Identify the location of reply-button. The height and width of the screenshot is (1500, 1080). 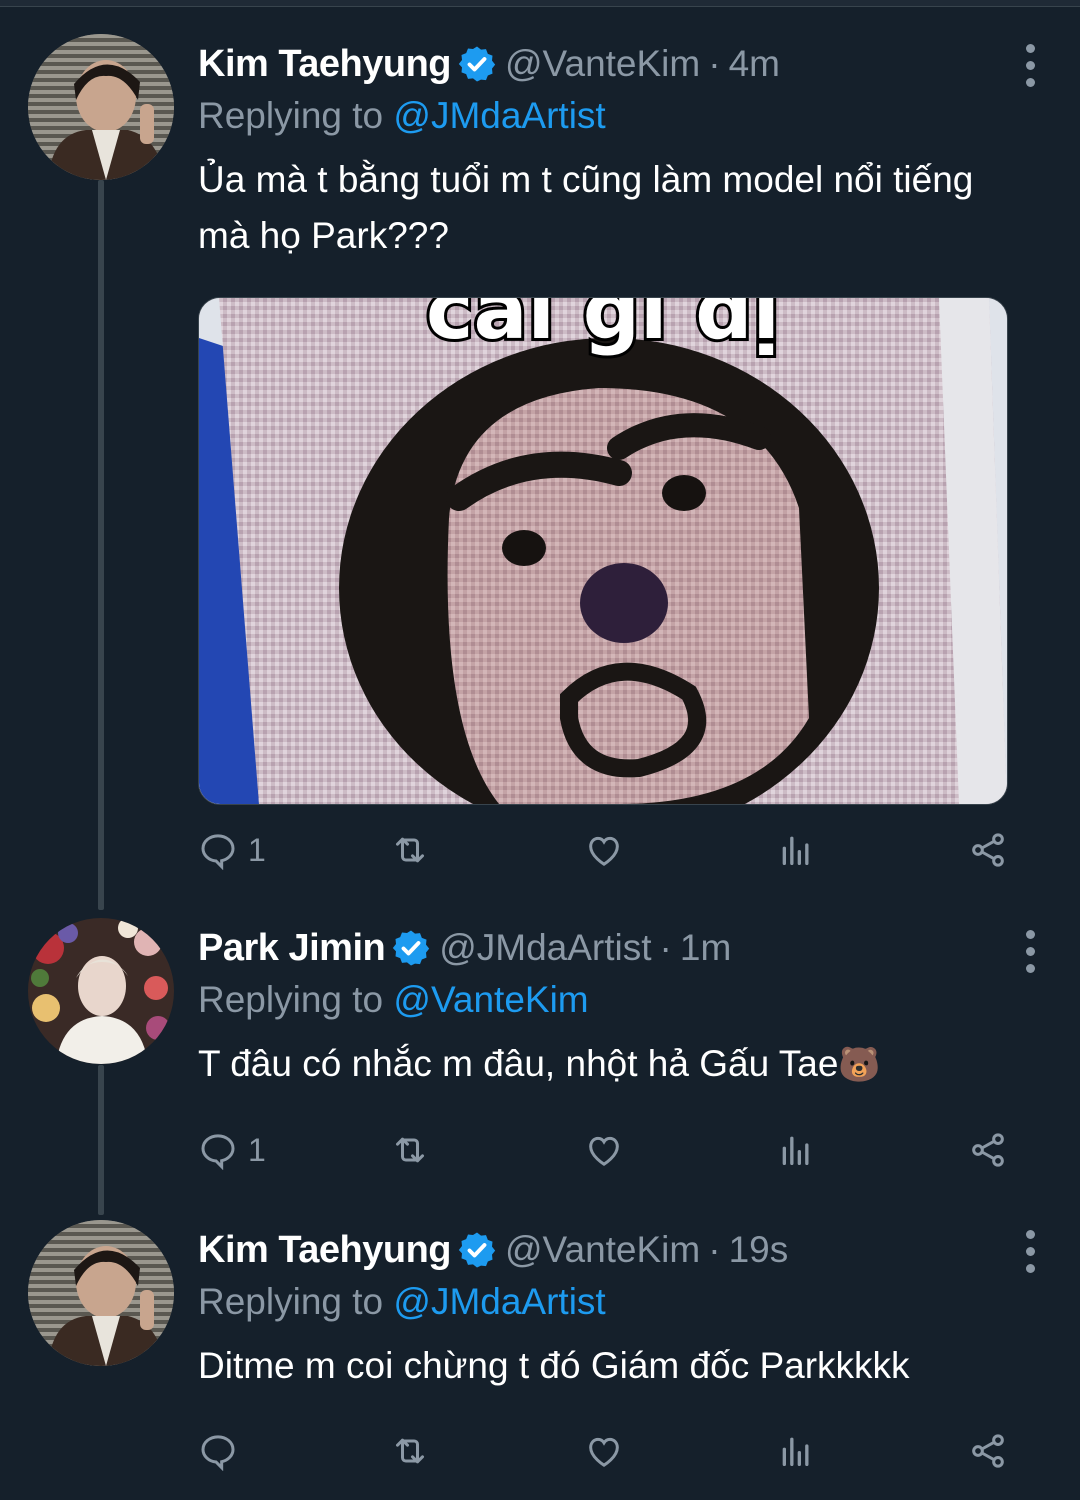
(223, 1451).